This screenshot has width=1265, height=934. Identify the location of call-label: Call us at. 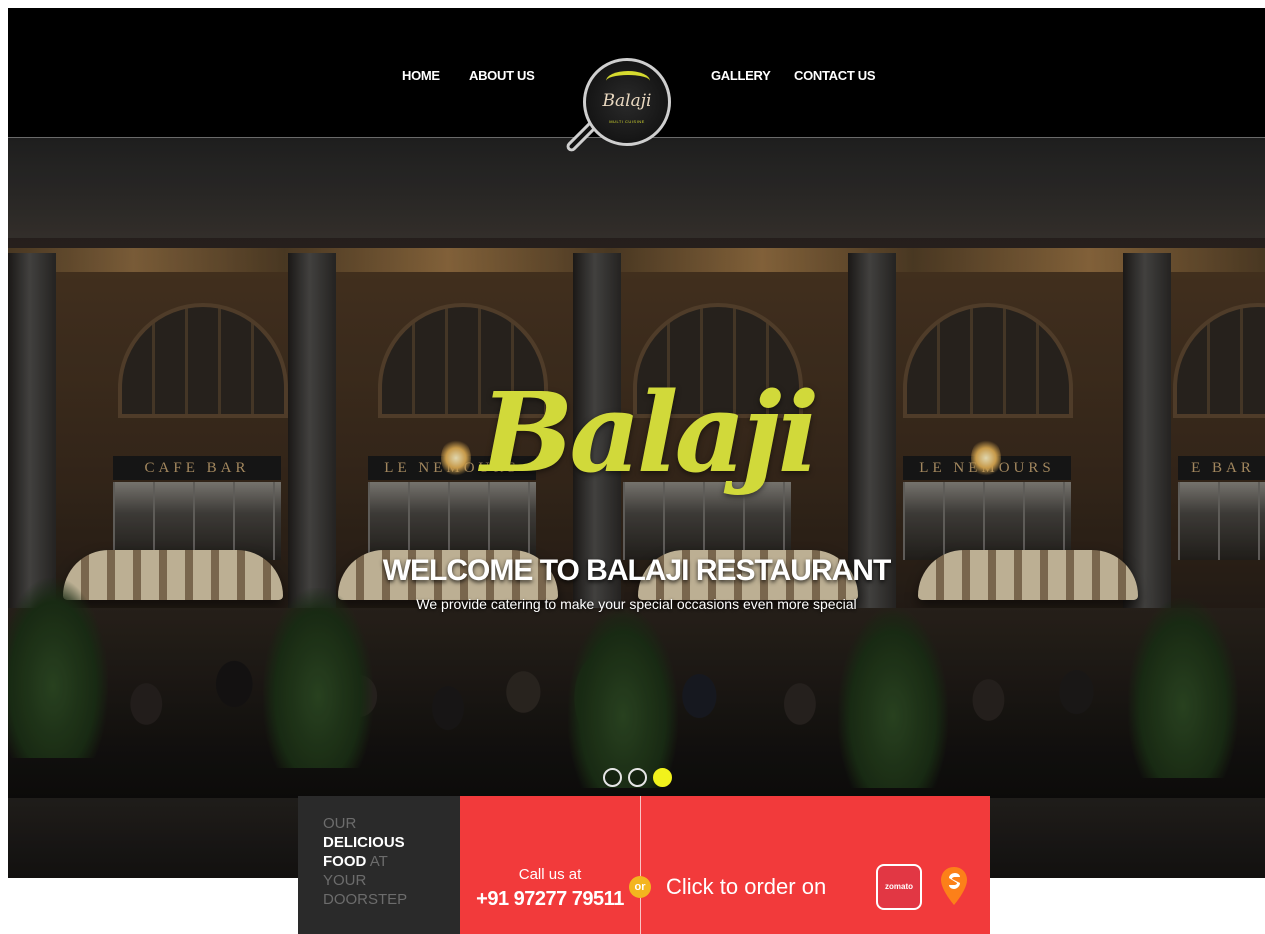
(550, 874).